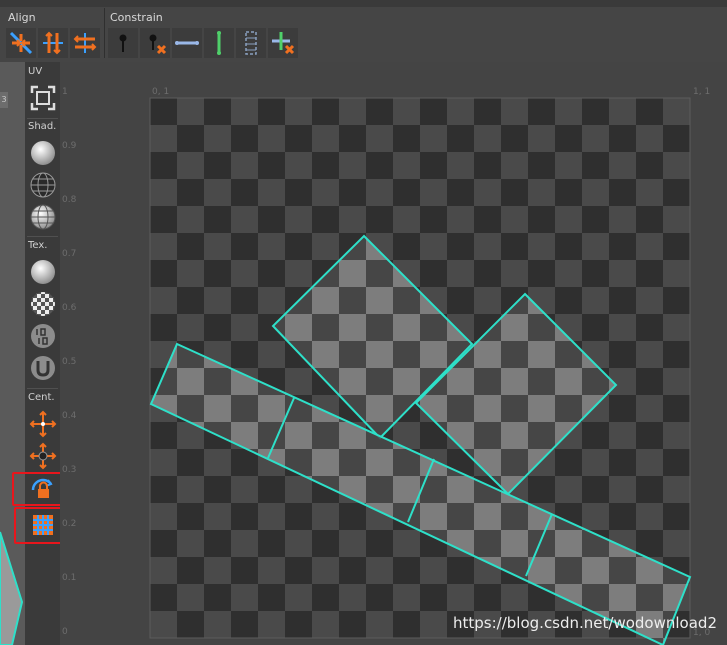 This screenshot has height=645, width=727. I want to click on uv-frame-button, so click(43, 98).